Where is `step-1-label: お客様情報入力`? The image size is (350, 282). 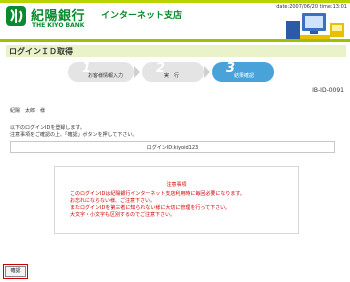 step-1-label: お客様情報入力 is located at coordinates (106, 76).